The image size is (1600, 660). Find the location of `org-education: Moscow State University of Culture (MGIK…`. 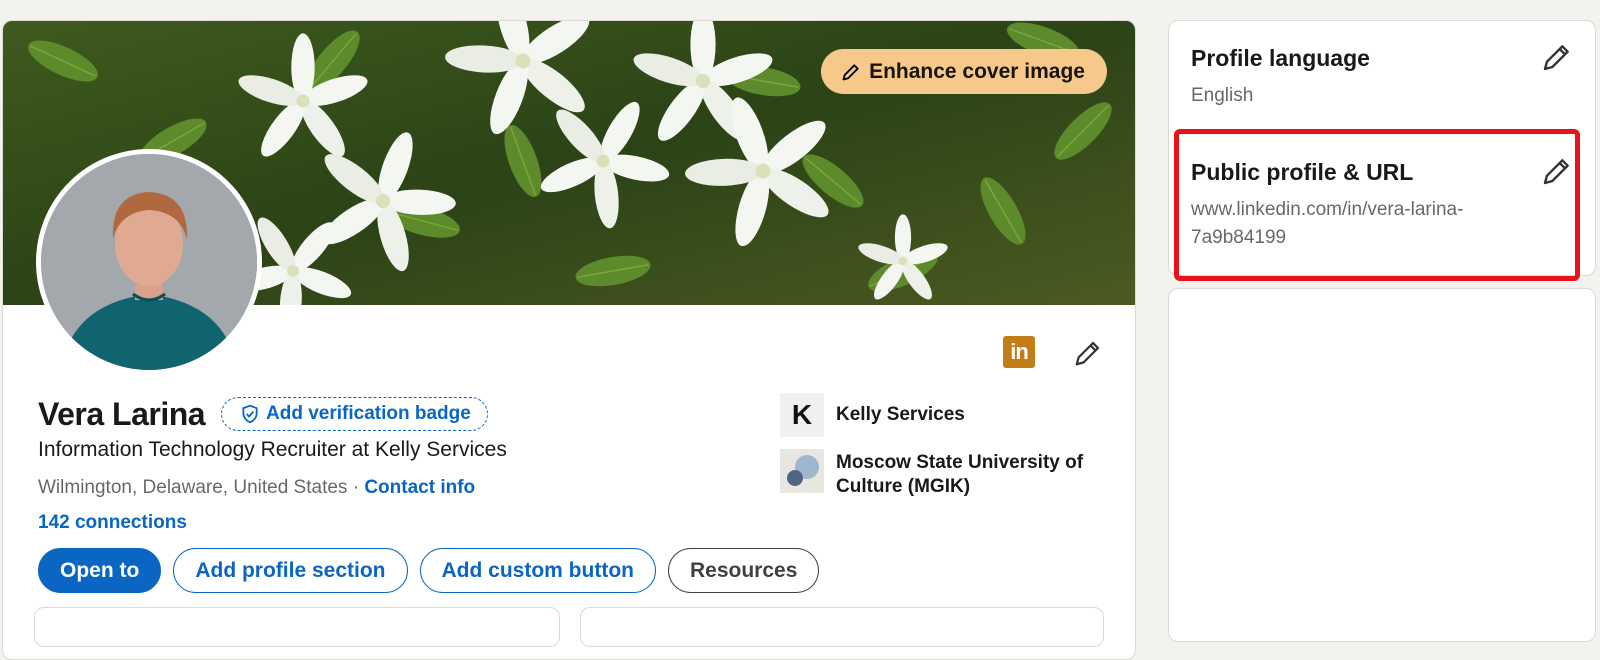

org-education: Moscow State University of Culture (MGIK… is located at coordinates (943, 474).